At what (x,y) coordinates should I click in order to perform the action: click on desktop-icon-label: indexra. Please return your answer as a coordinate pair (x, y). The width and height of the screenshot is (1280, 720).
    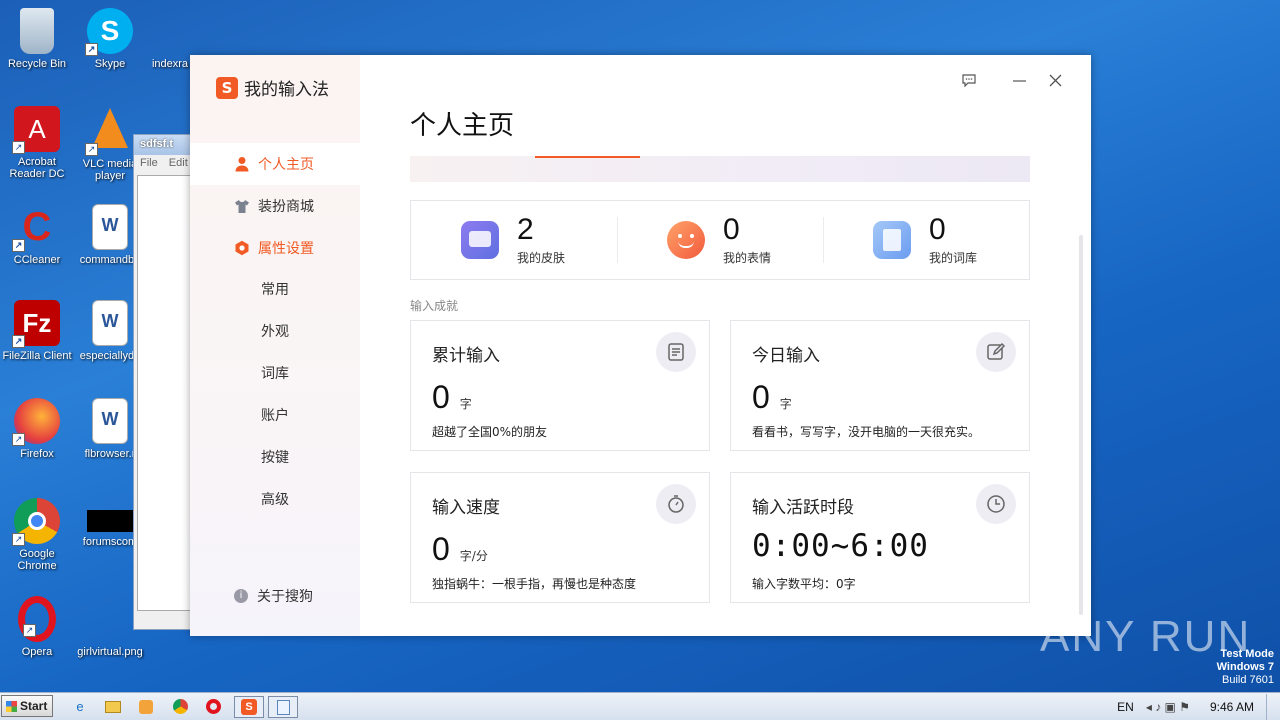
    Looking at the image, I should click on (170, 64).